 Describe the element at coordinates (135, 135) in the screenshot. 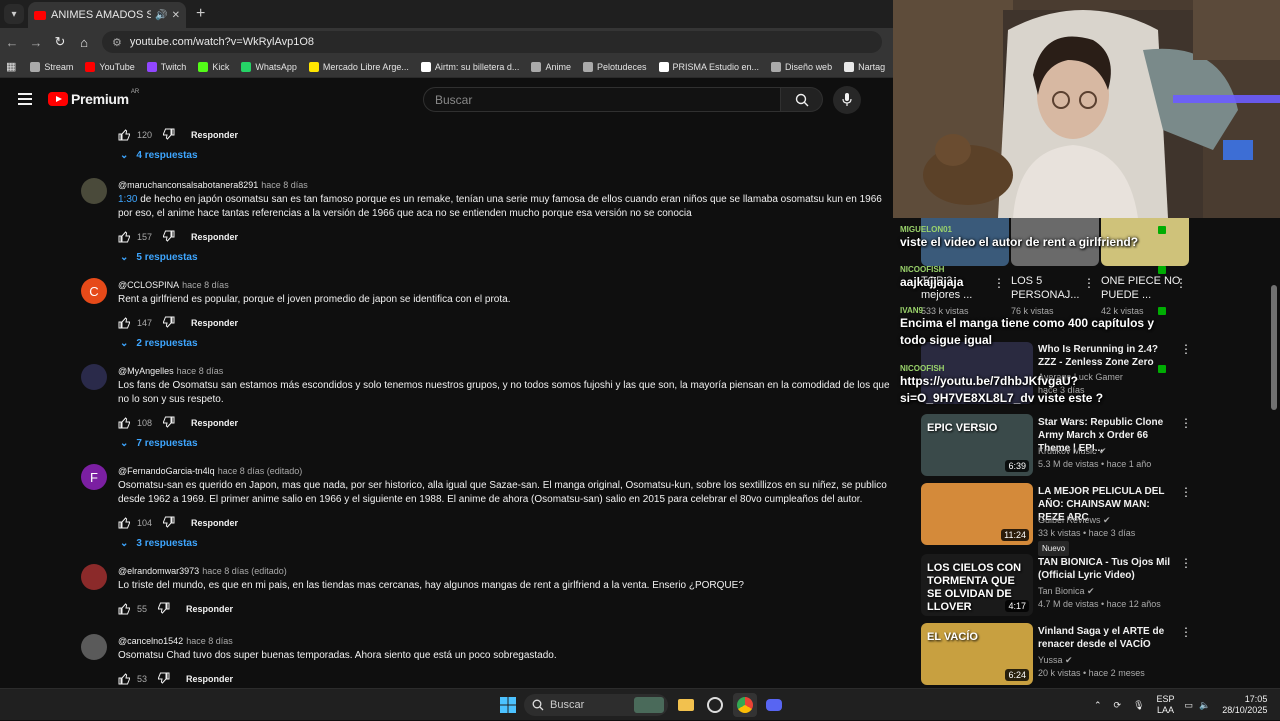

I see `like-button: 120` at that location.